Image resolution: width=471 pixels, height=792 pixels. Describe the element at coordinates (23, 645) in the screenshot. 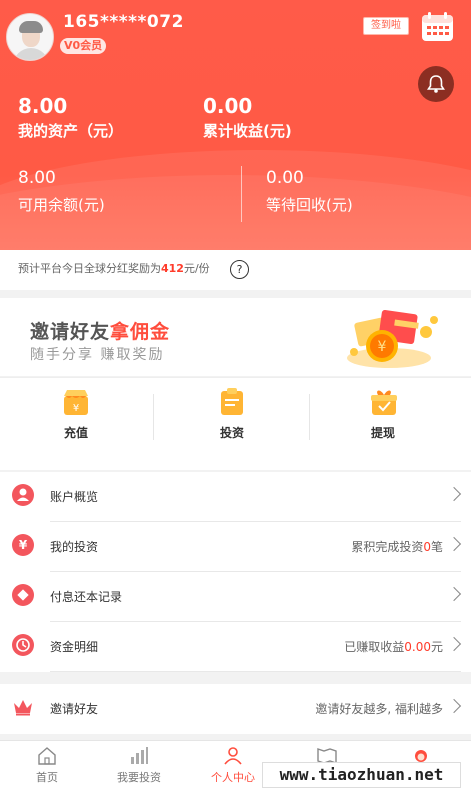

I see `clock-icon` at that location.